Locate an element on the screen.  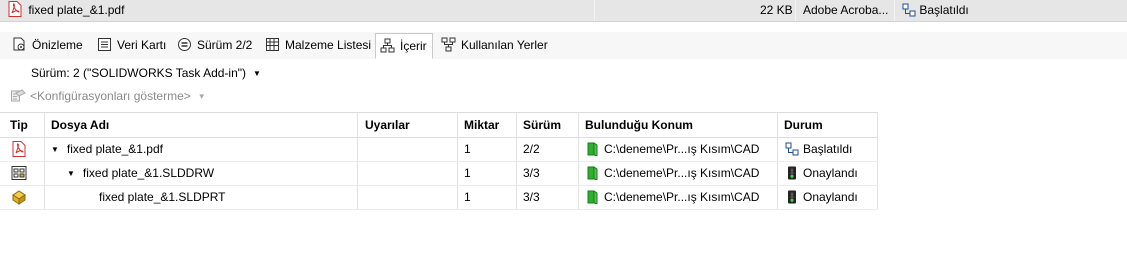
column-header-file-name: Dosya Adı is located at coordinates (80, 125).